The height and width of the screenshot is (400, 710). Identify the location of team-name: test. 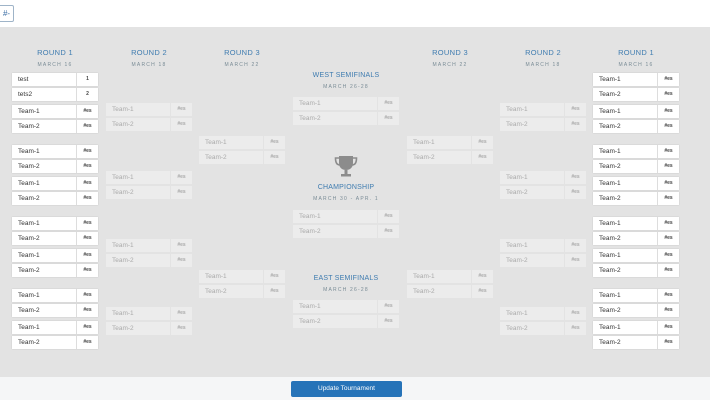
(44, 79).